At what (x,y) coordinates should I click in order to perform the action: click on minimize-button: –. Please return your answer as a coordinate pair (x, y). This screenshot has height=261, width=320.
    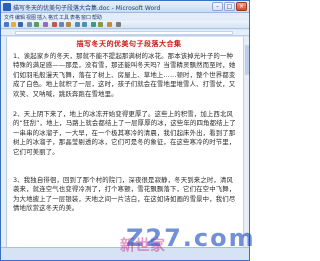
    Looking at the image, I should click on (217, 6).